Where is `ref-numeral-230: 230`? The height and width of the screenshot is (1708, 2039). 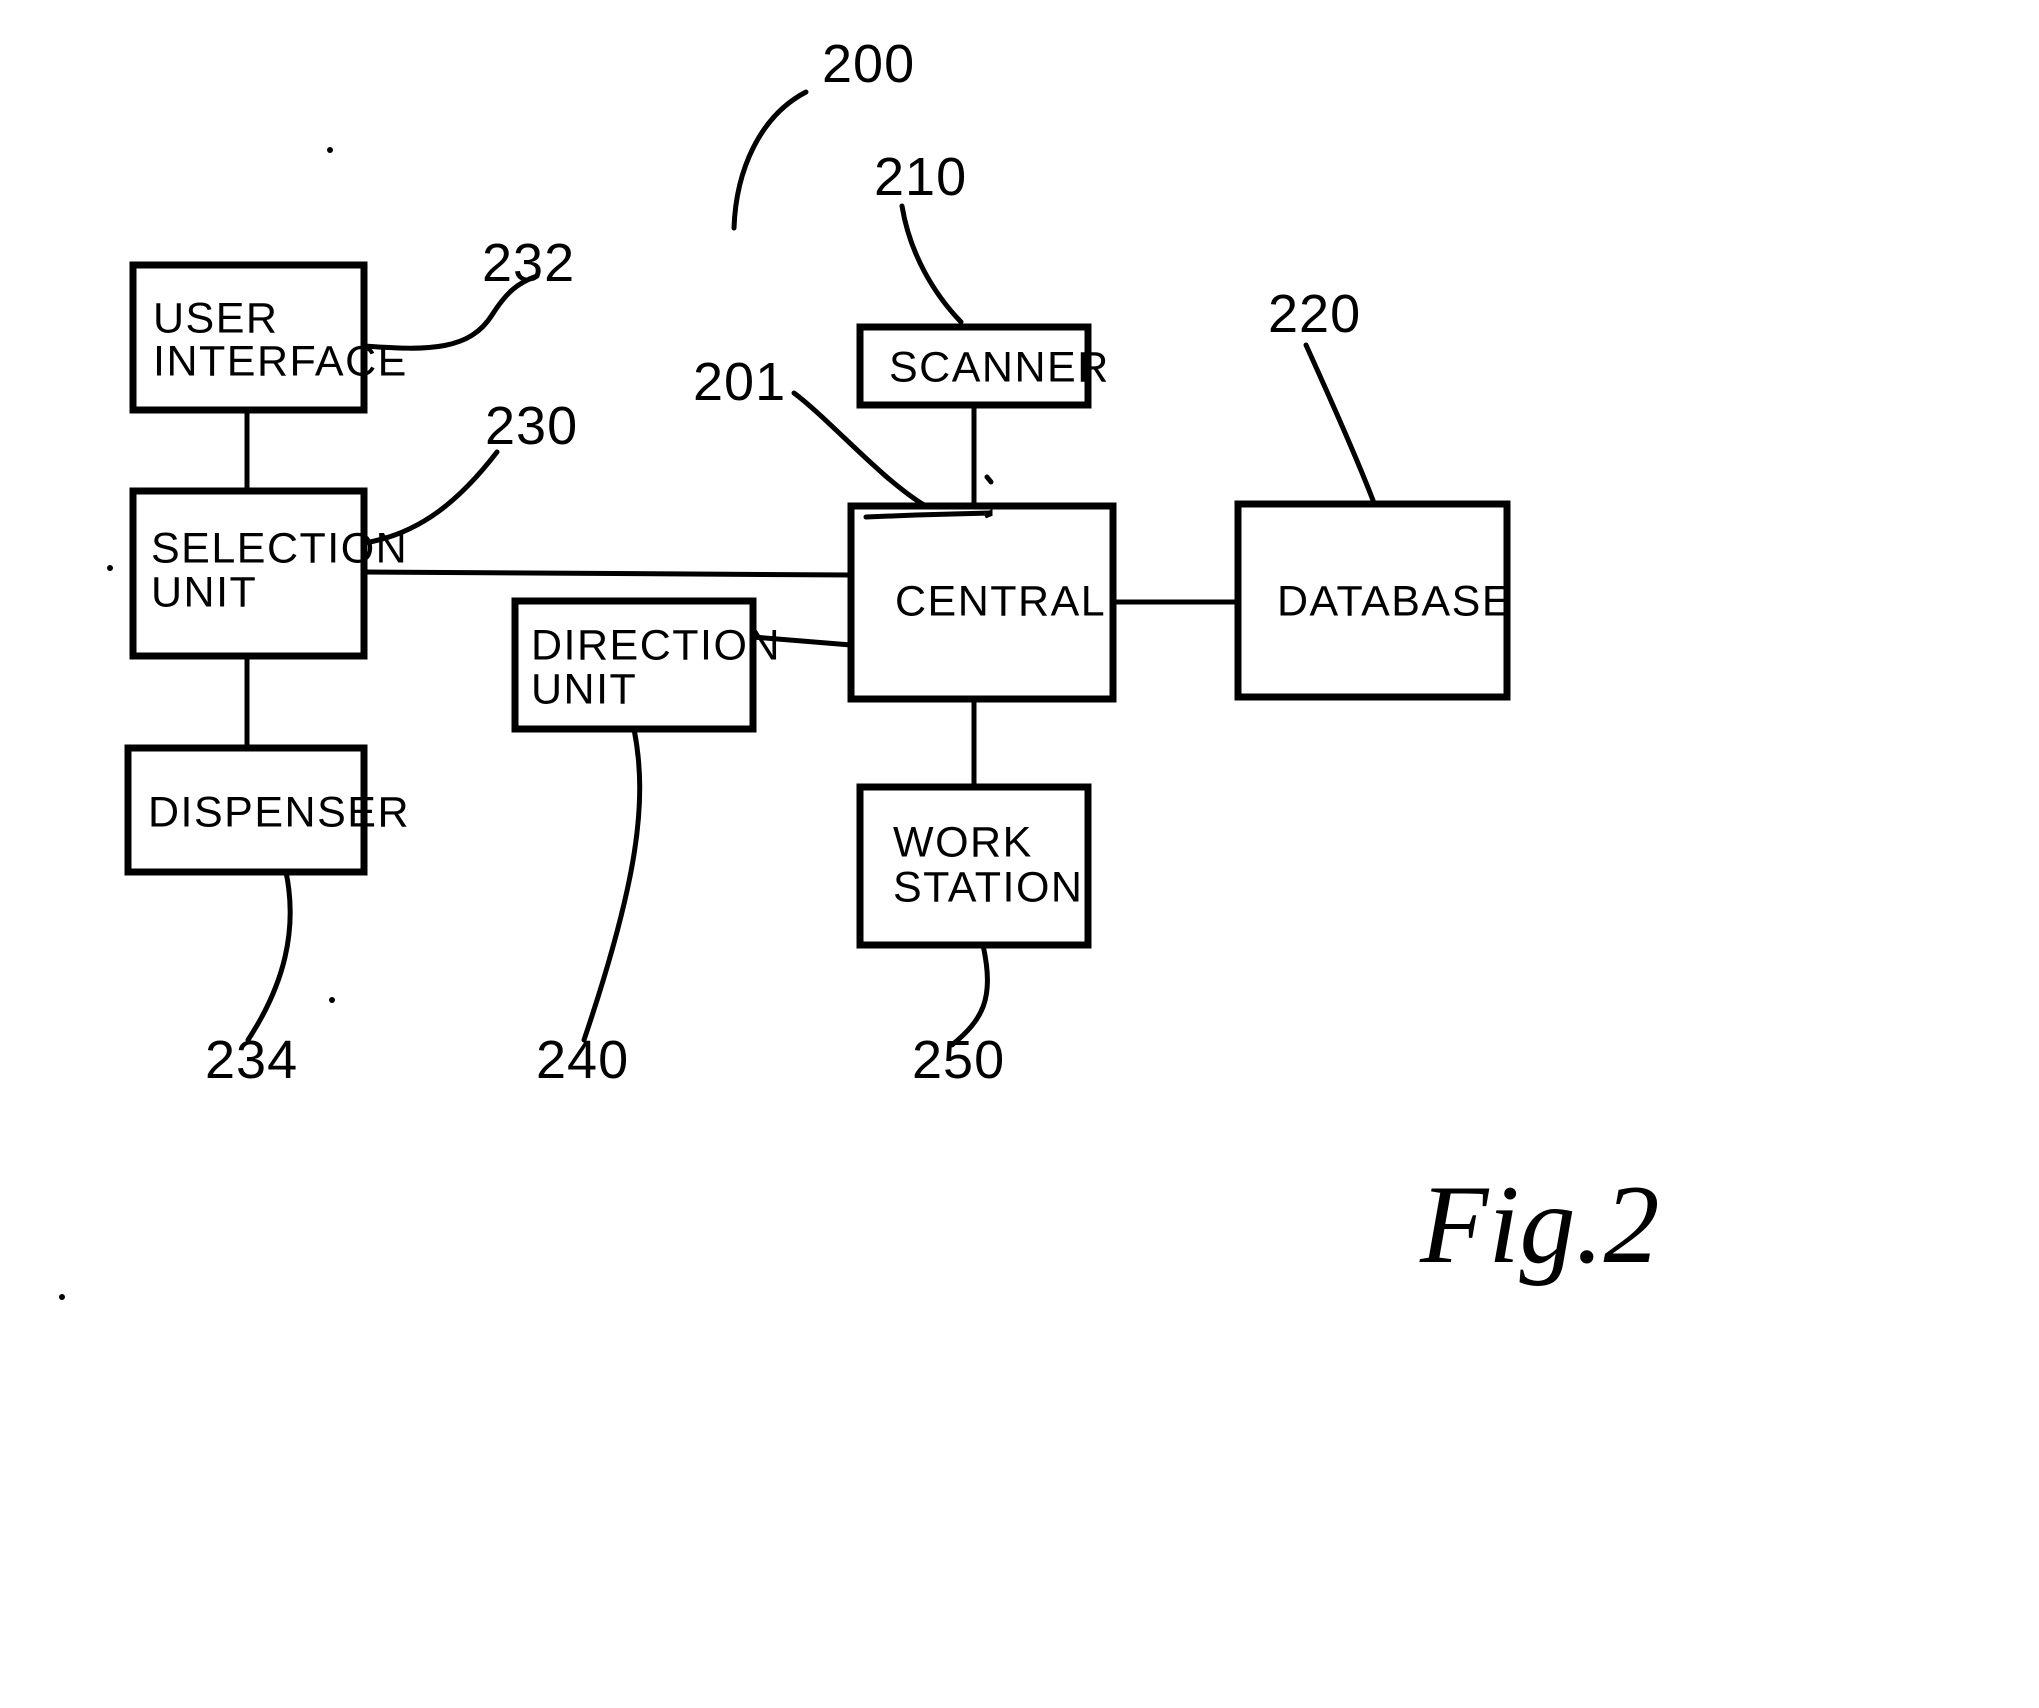
ref-numeral-230: 230 is located at coordinates (531, 426).